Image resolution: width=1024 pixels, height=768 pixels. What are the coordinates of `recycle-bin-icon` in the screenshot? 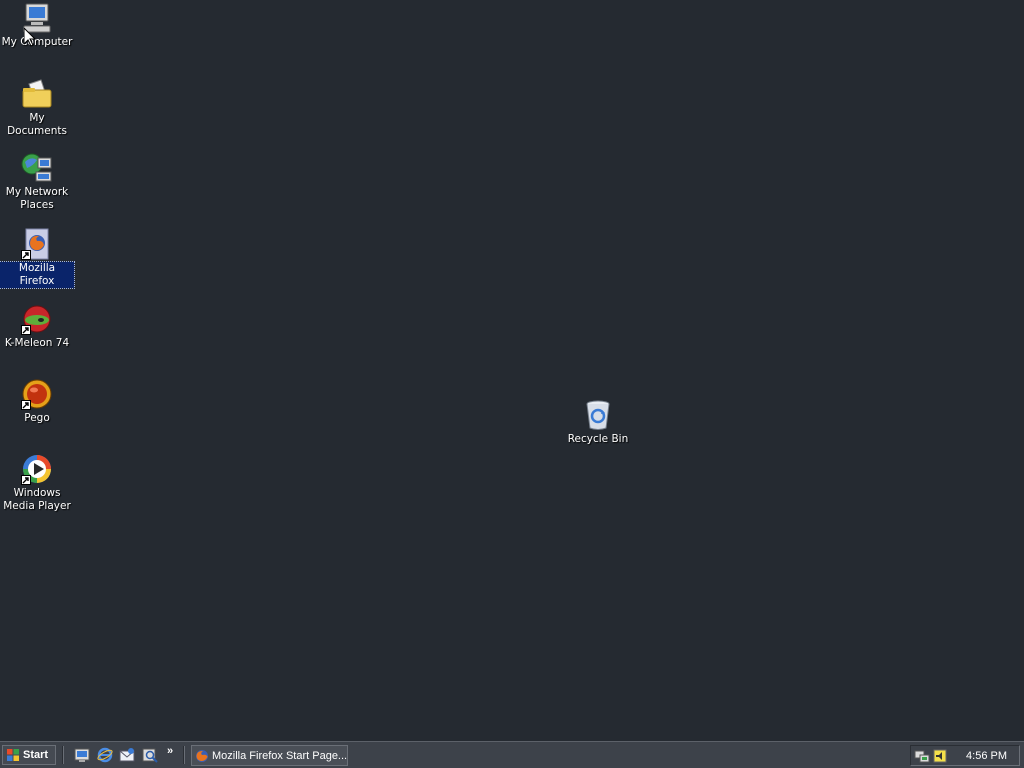 It's located at (598, 415).